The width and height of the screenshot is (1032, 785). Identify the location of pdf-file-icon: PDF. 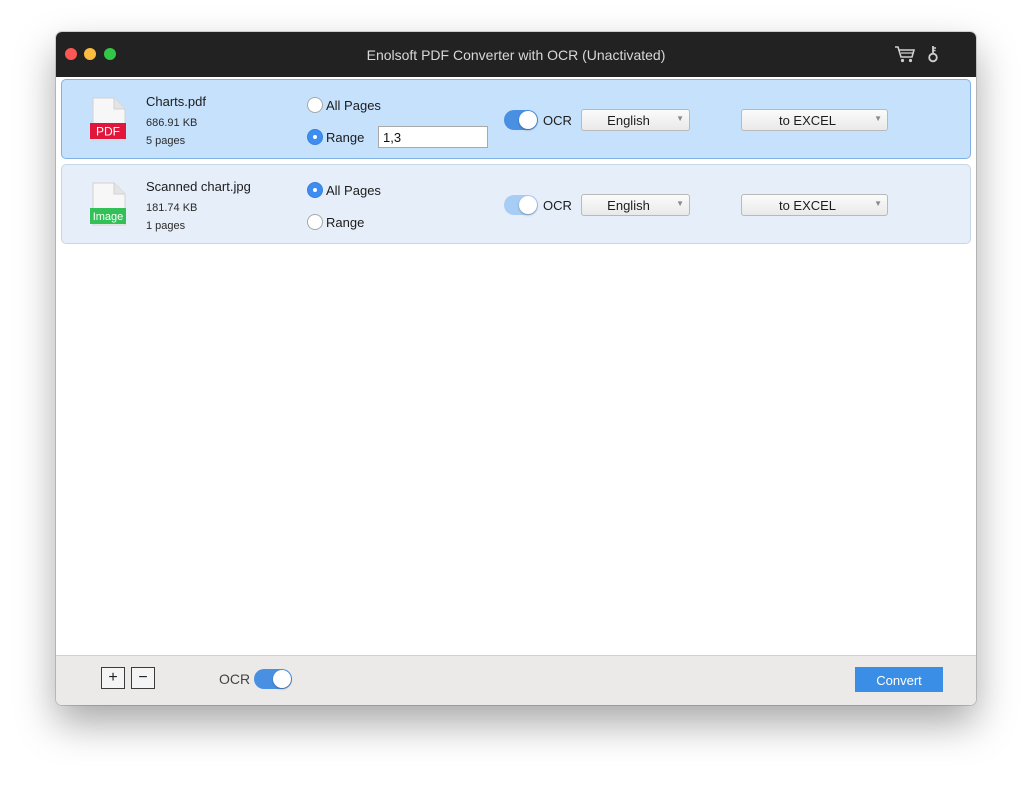
(108, 119).